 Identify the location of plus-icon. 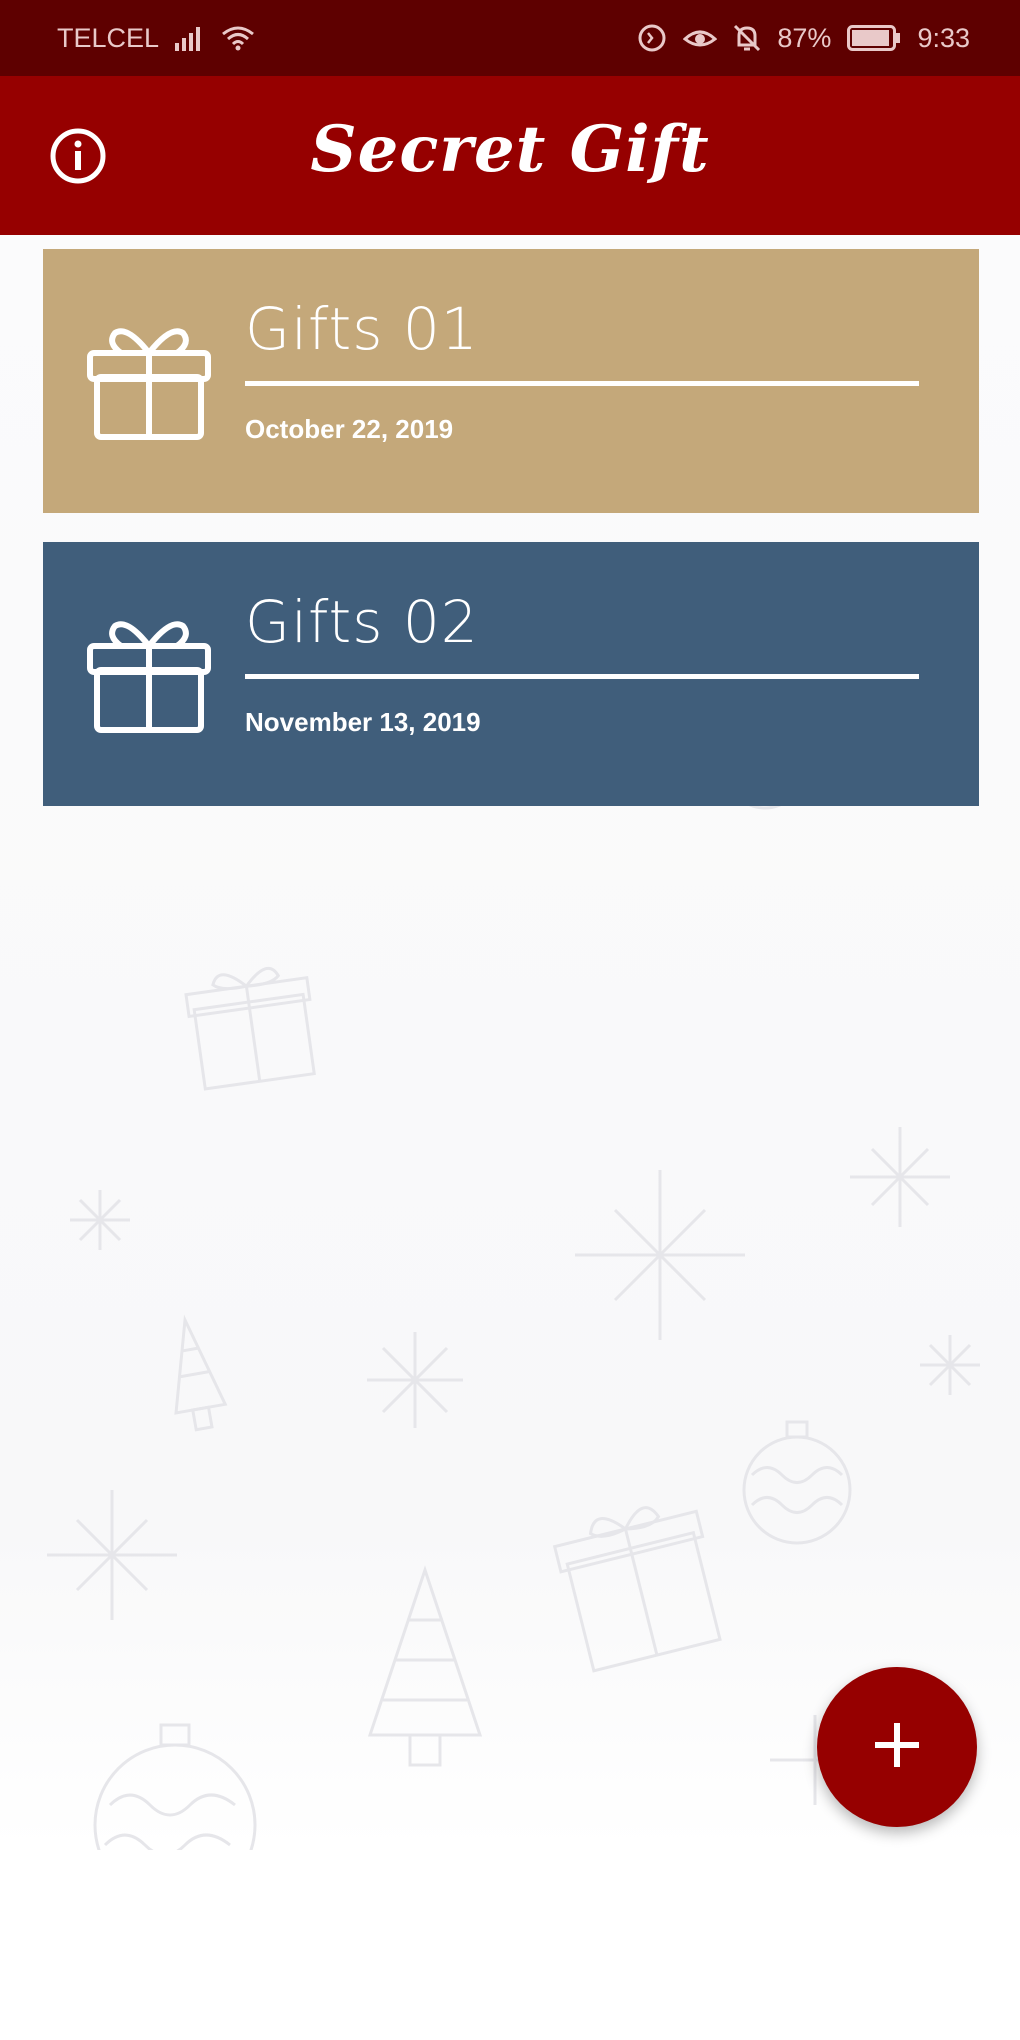
(897, 1747).